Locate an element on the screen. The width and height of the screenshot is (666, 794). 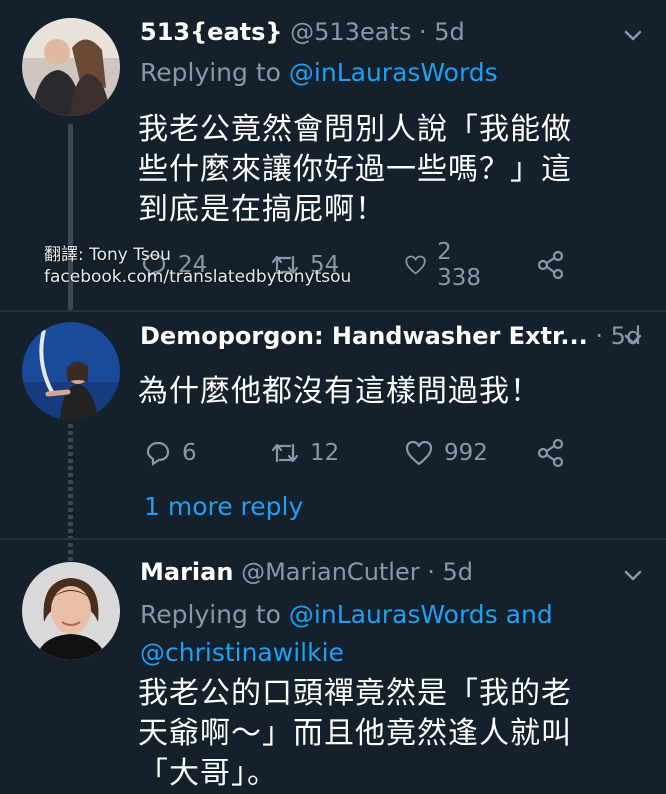
tweet-header: Demoporgon: Handwasher Extr... · 5d is located at coordinates (390, 336).